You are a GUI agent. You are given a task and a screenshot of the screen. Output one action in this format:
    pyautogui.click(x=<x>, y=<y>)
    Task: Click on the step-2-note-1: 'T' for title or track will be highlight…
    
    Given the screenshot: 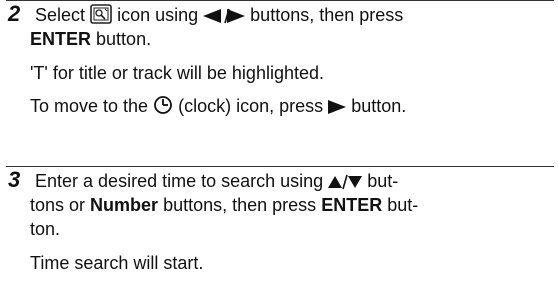 What is the action you would take?
    pyautogui.click(x=177, y=73)
    